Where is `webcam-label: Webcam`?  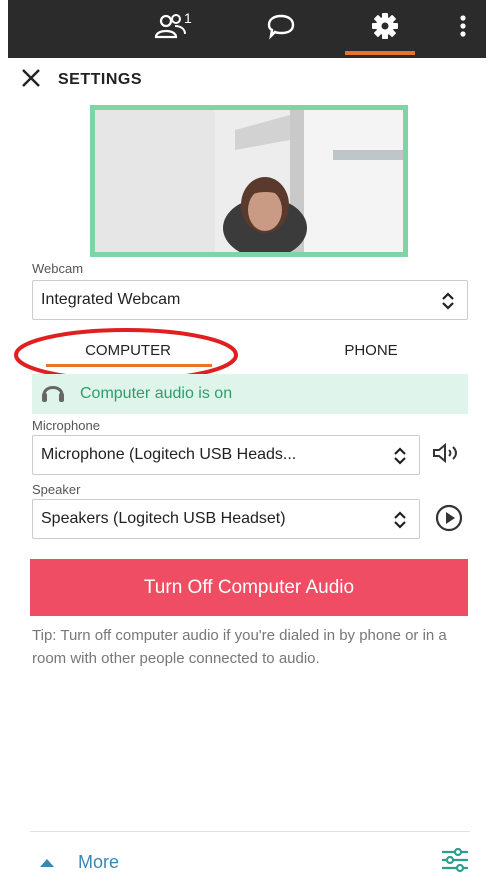 webcam-label: Webcam is located at coordinates (58, 268).